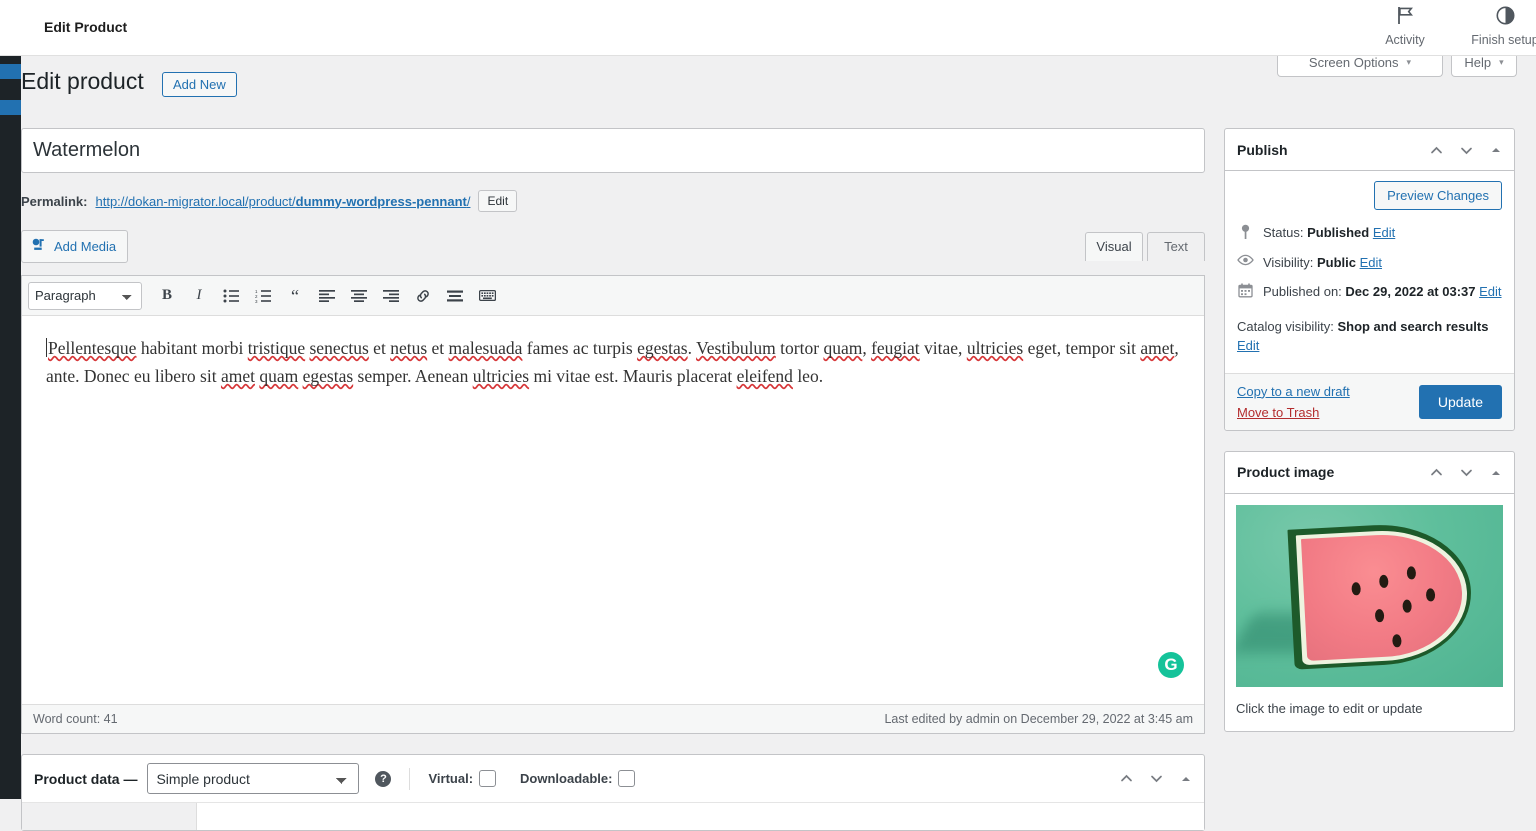 This screenshot has width=1536, height=831. I want to click on product-data-panel-controls, so click(1156, 778).